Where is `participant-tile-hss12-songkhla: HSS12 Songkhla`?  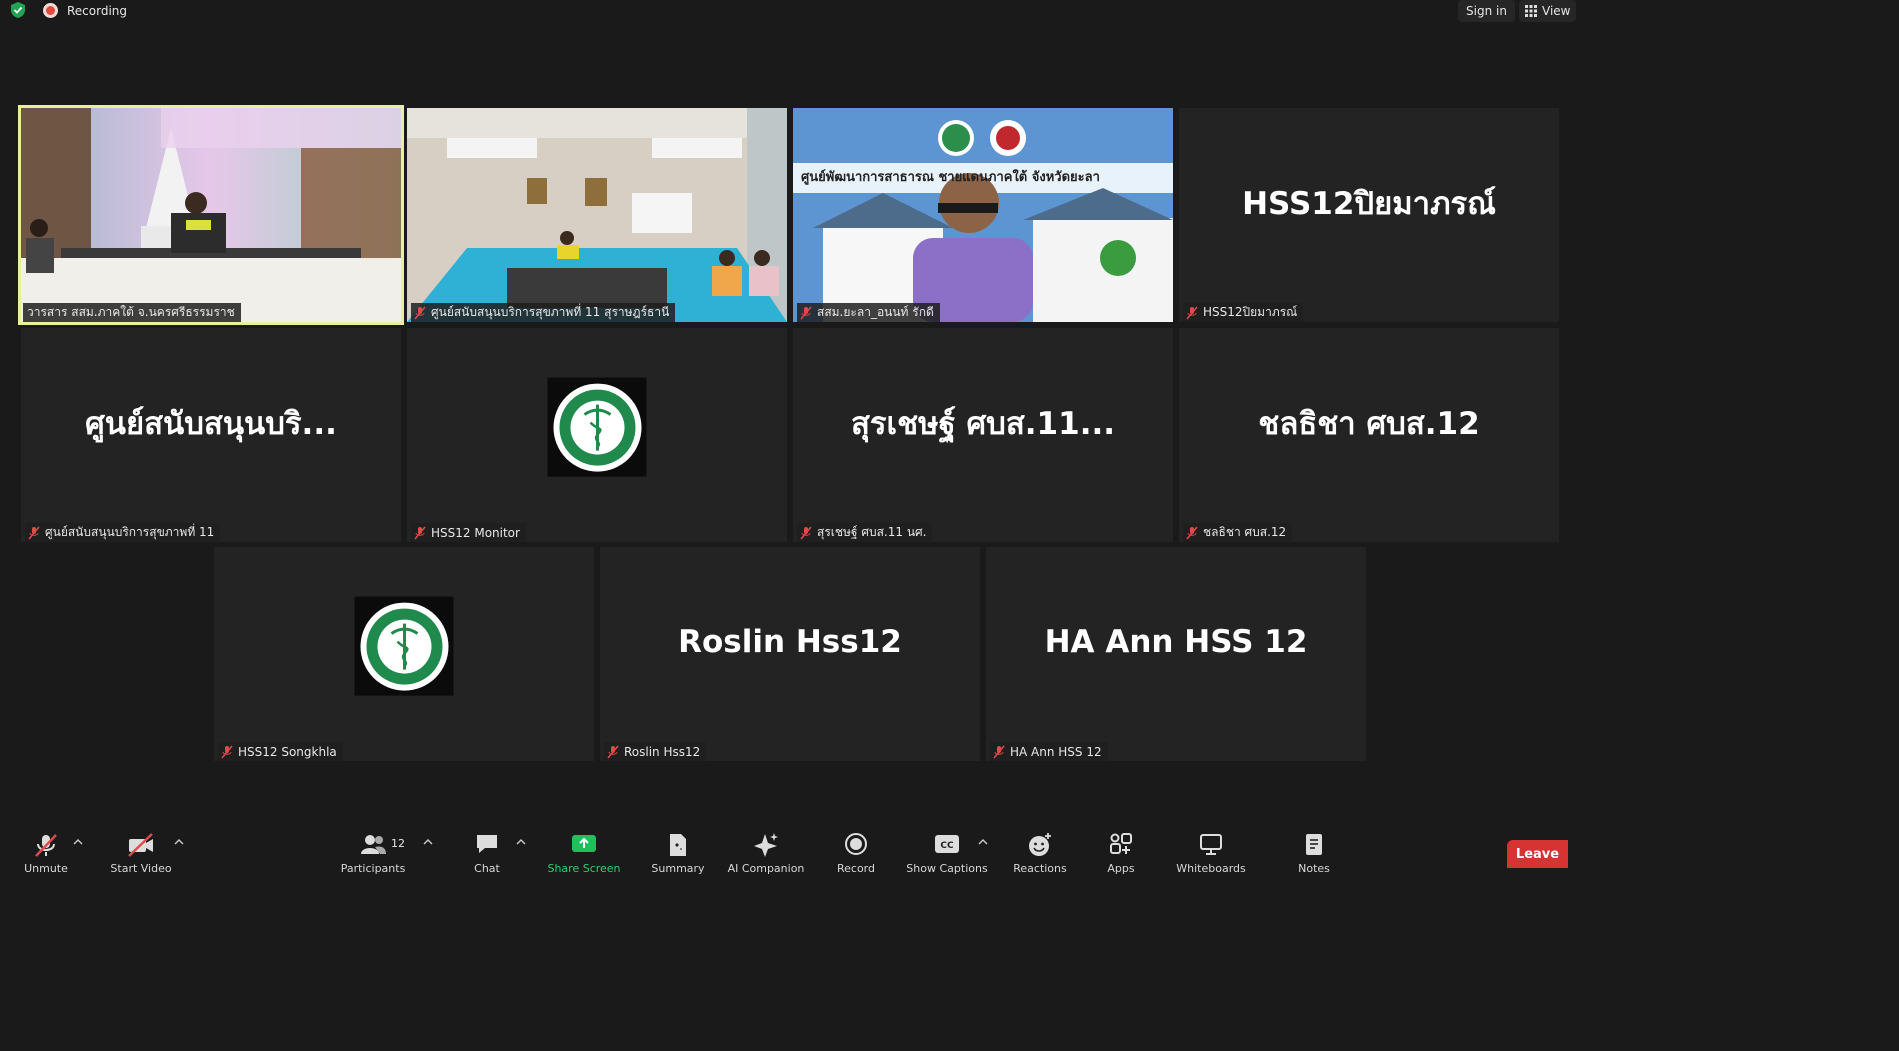
participant-tile-hss12-songkhla: HSS12 Songkhla is located at coordinates (404, 654).